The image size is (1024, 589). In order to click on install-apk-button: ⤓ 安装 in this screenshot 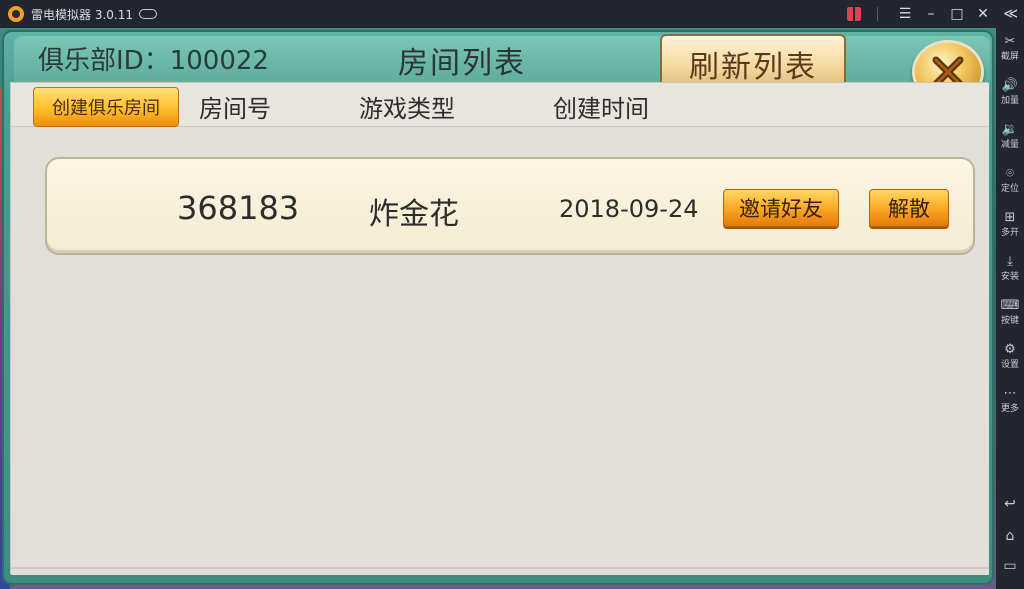, I will do `click(1010, 268)`.